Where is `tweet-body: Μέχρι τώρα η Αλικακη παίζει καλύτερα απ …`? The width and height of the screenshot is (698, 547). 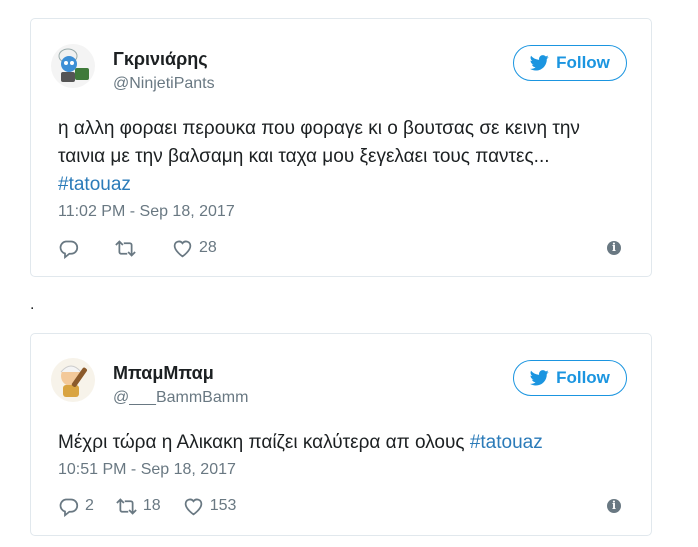
tweet-body: Μέχρι τώρα η Αλικακη παίζει καλύτερα απ … is located at coordinates (264, 442).